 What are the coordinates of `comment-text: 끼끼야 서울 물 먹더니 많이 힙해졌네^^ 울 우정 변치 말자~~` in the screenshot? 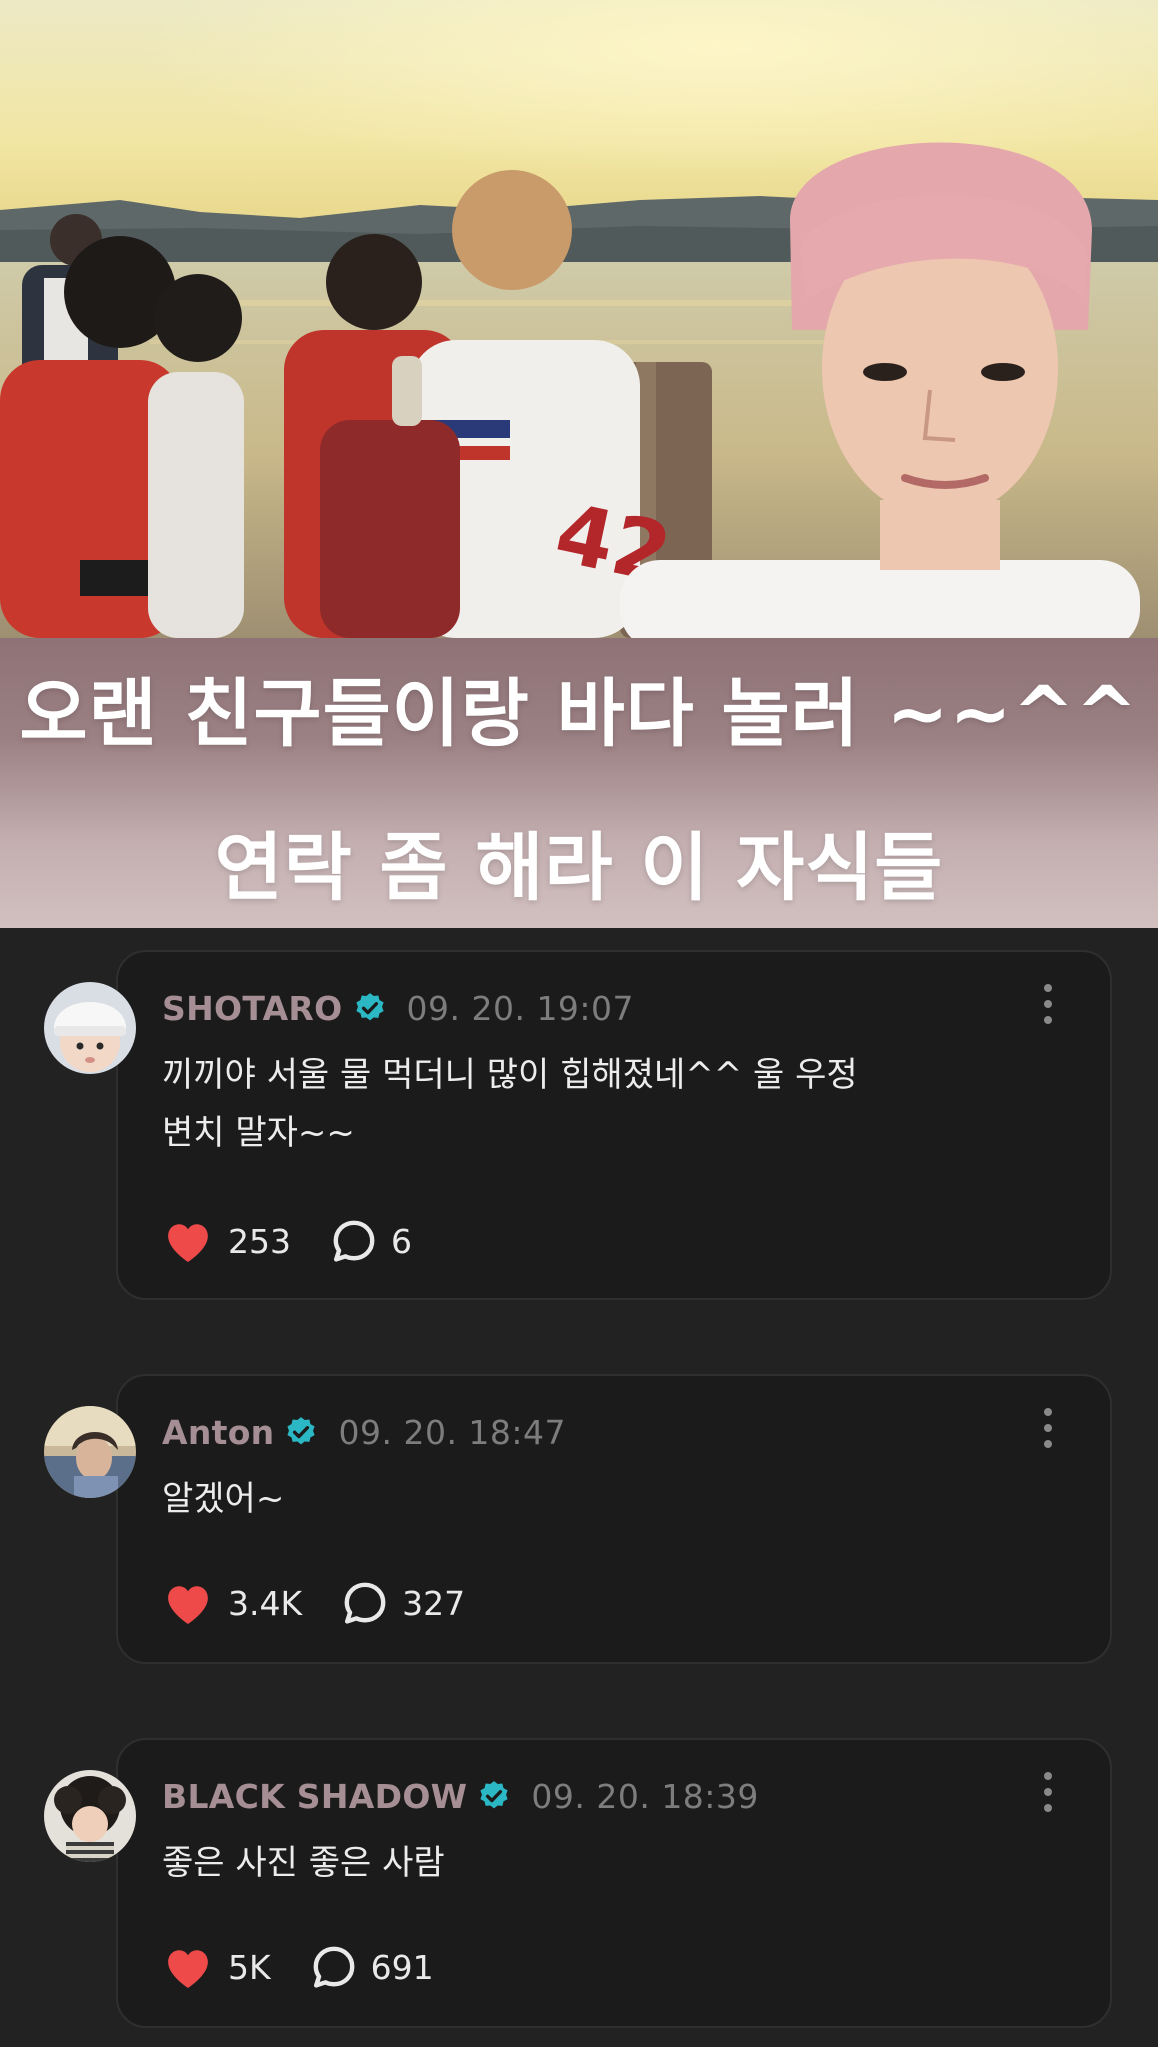 It's located at (510, 1104).